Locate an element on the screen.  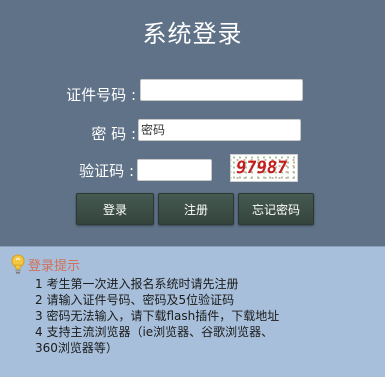
section-divider is located at coordinates (192, 246).